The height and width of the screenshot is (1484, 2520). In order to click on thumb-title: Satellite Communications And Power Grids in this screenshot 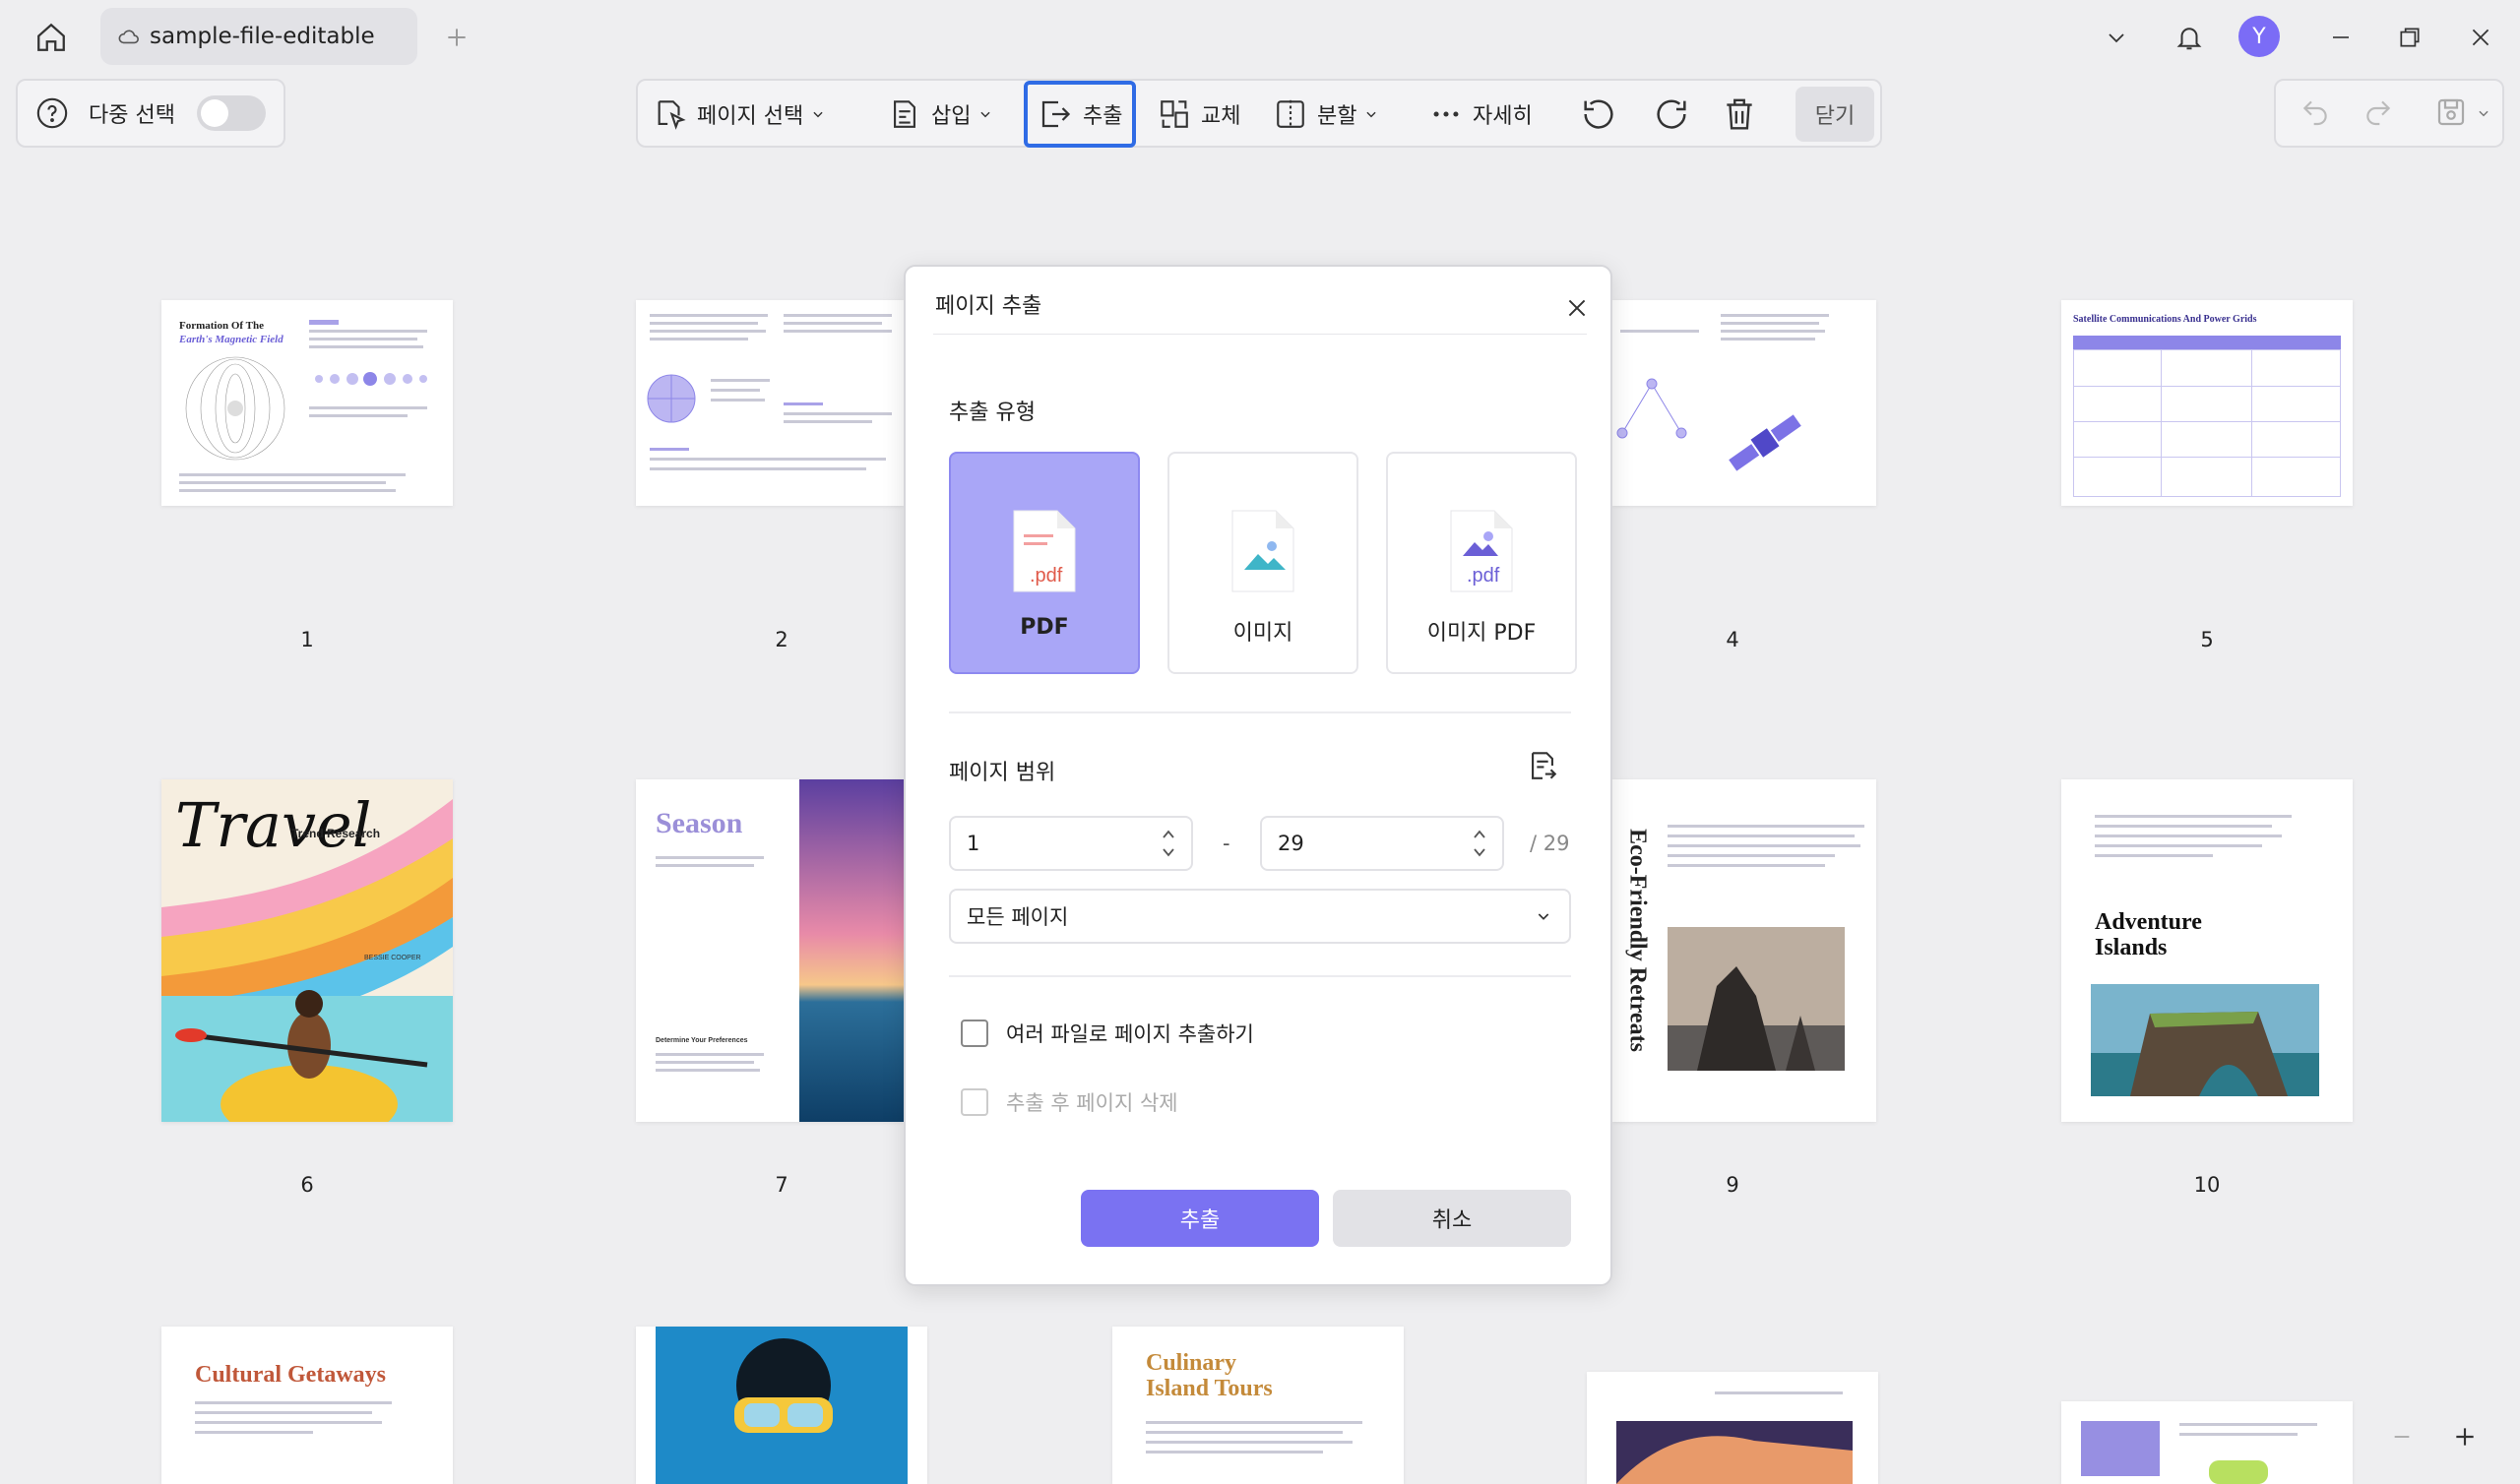, I will do `click(2165, 319)`.